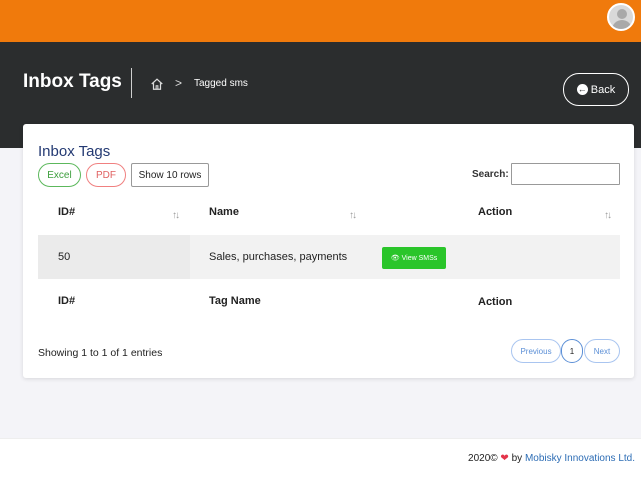 The image size is (641, 488). I want to click on next-page-button: Next, so click(602, 351).